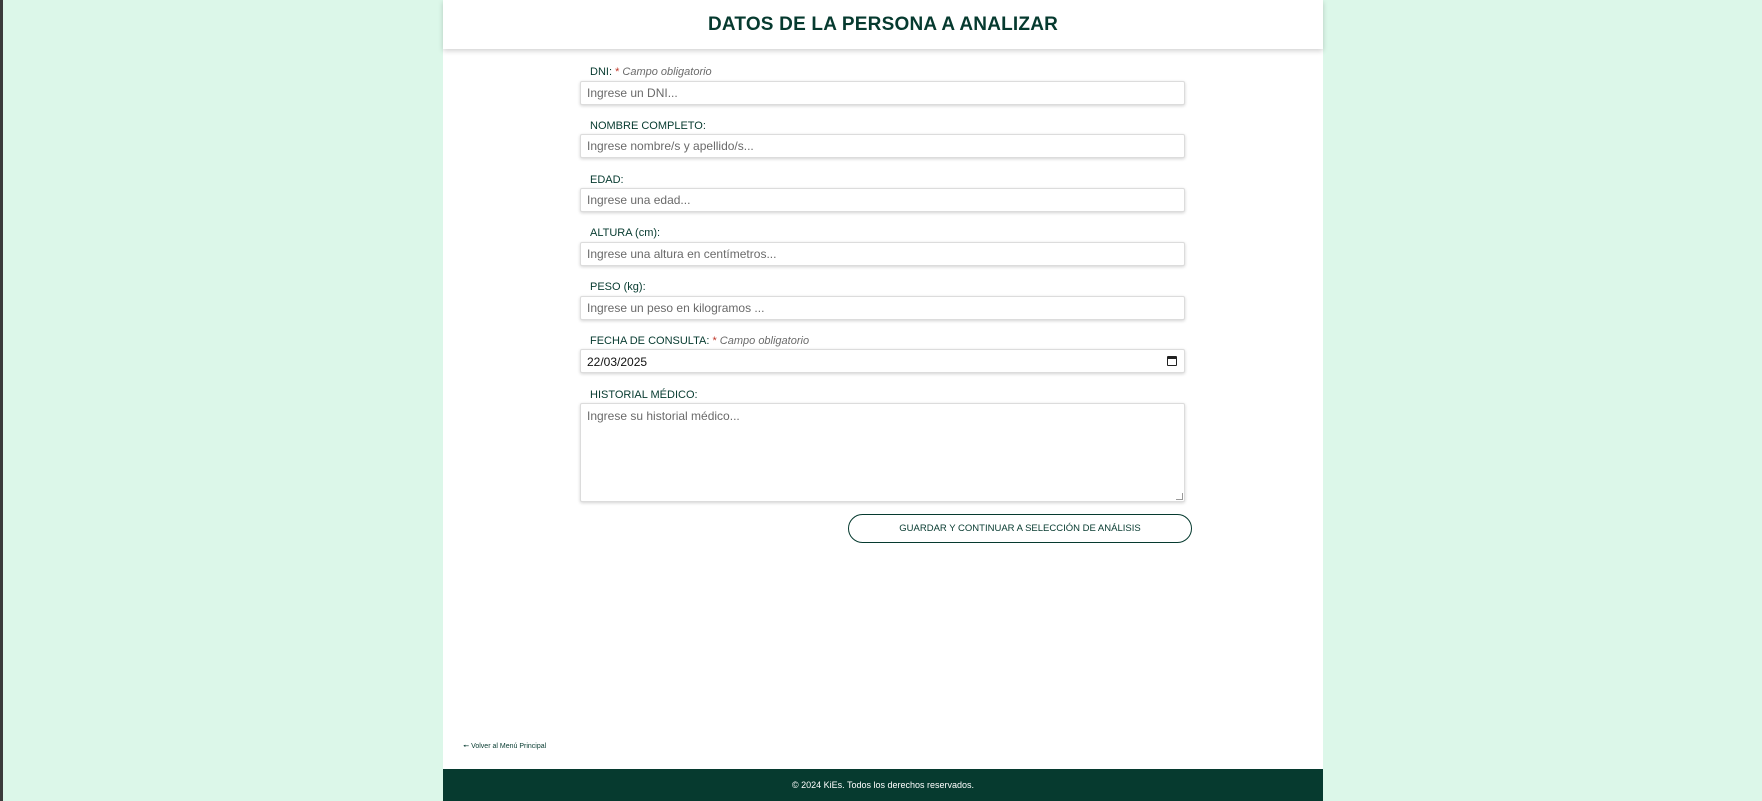 This screenshot has height=801, width=1762. I want to click on dni-input, so click(882, 93).